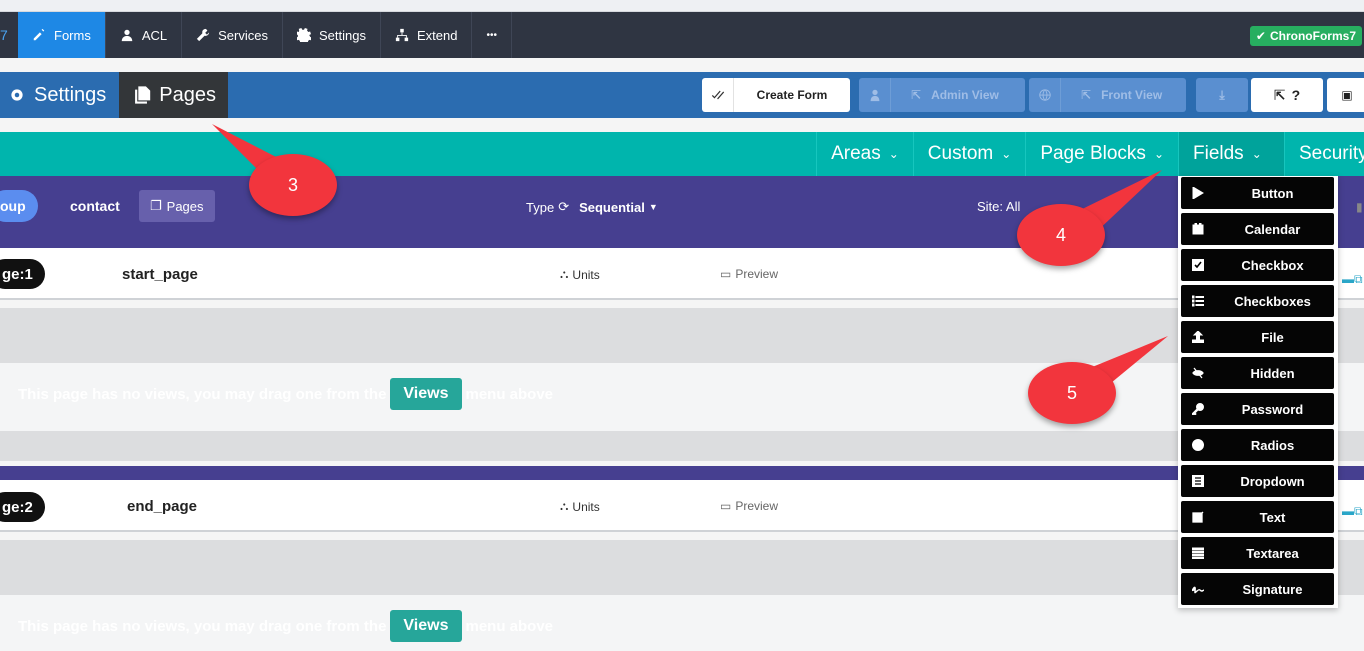  Describe the element at coordinates (293, 185) in the screenshot. I see `callout-3: 3` at that location.